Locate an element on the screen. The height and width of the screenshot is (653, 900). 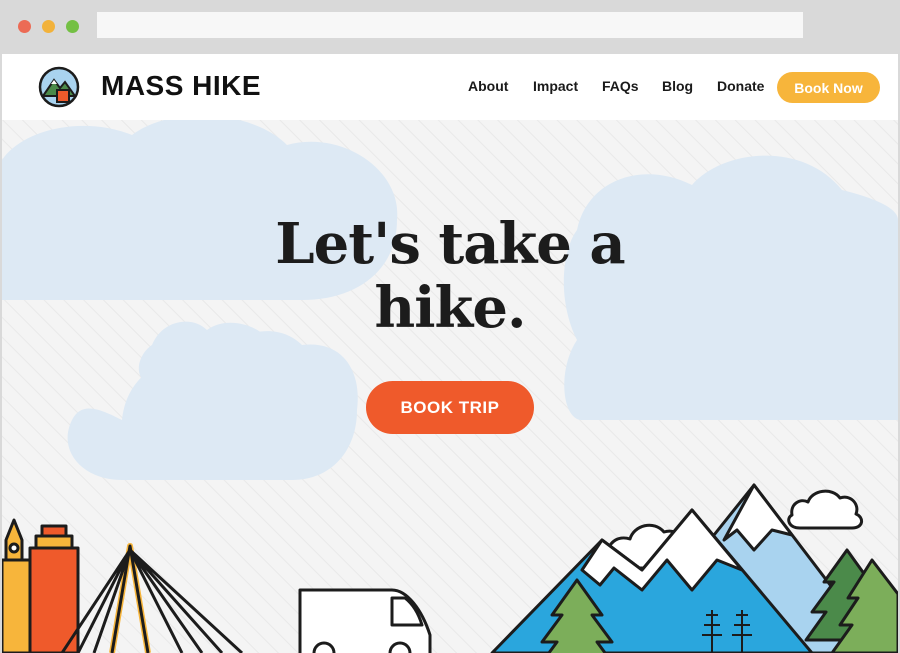
hero-headline-line1: Let's take a is located at coordinates (450, 244).